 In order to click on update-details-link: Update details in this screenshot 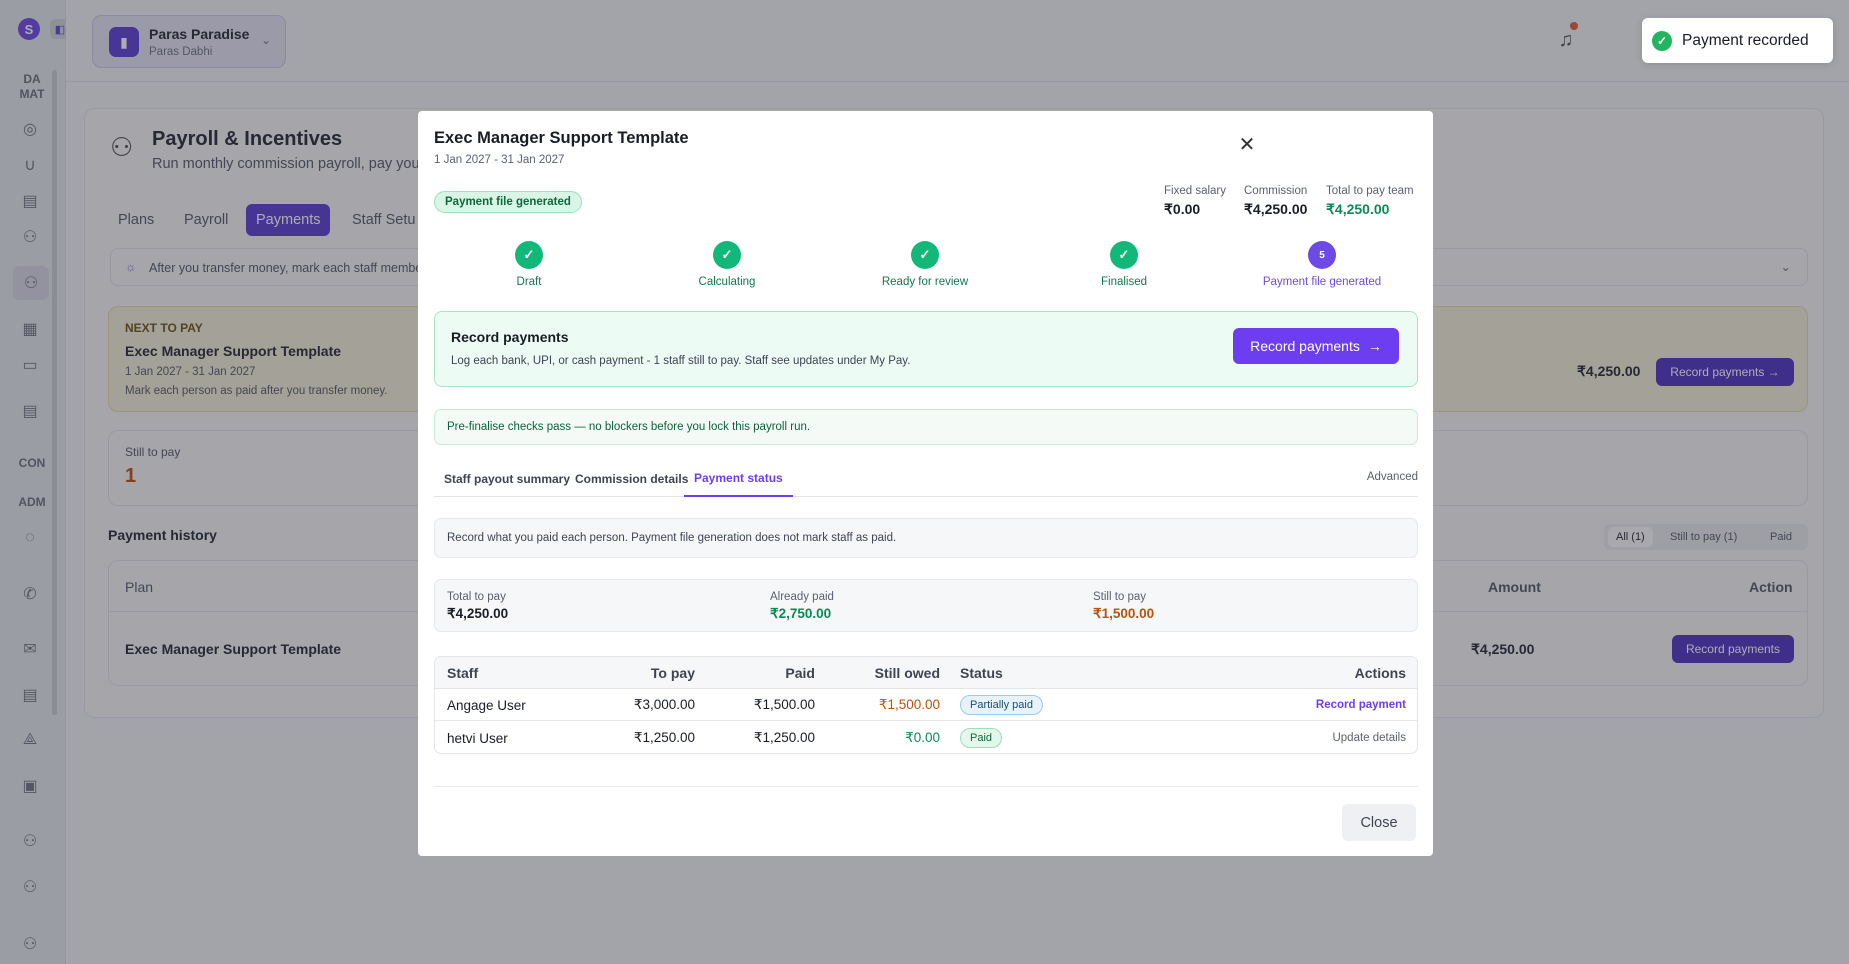, I will do `click(1369, 738)`.